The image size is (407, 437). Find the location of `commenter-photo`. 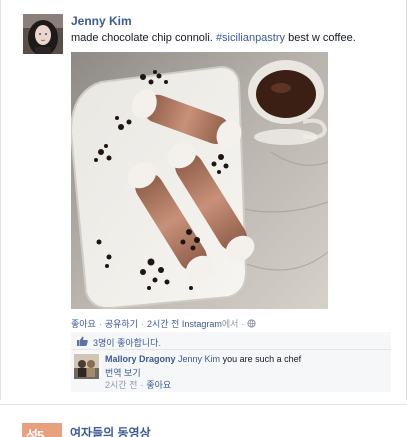

commenter-photo is located at coordinates (86, 366).